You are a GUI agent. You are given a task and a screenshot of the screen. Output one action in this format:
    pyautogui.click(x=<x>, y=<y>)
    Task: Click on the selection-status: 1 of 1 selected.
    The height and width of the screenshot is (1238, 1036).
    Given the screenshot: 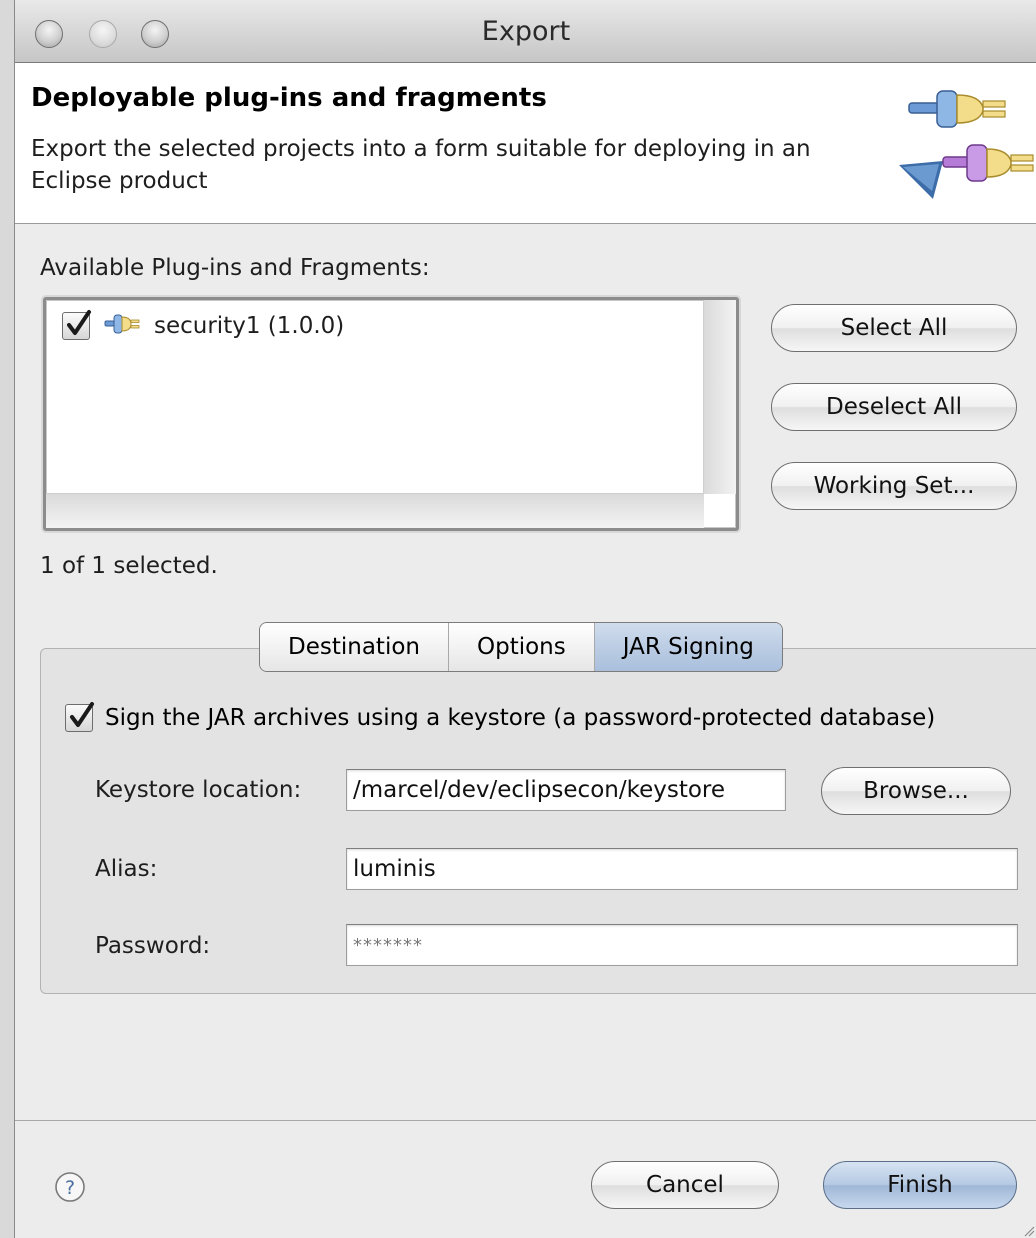 What is the action you would take?
    pyautogui.click(x=129, y=566)
    